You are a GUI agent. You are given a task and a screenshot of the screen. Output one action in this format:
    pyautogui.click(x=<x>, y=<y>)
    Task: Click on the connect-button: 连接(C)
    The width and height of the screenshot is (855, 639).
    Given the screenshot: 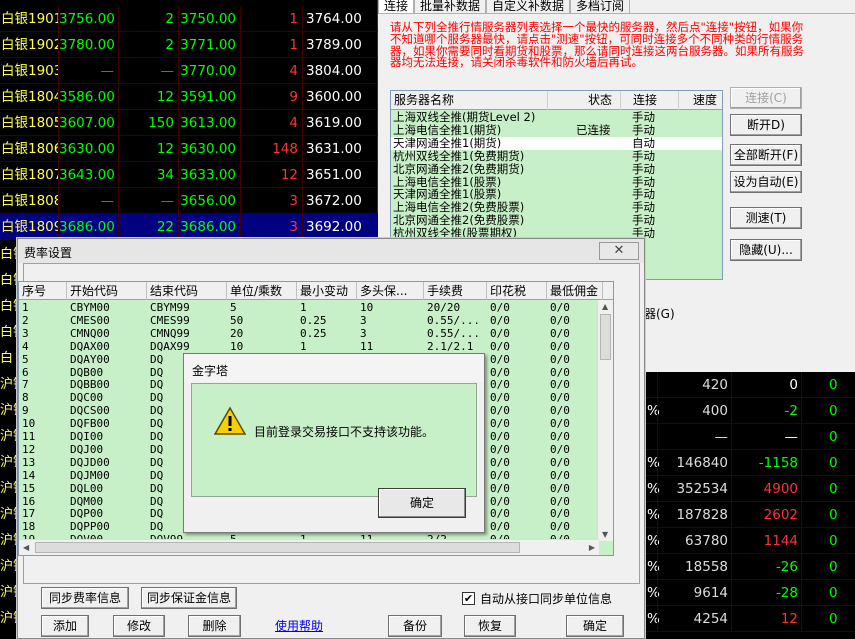 What is the action you would take?
    pyautogui.click(x=766, y=98)
    